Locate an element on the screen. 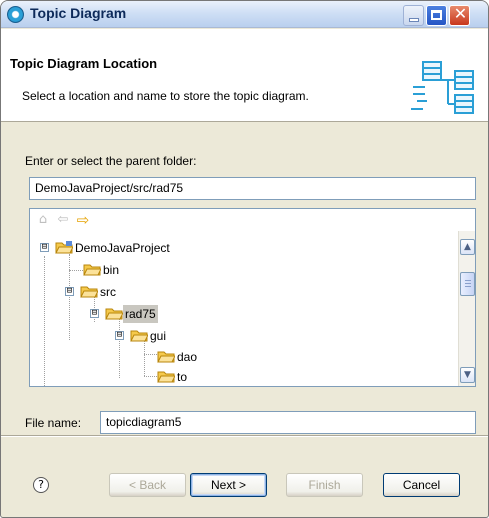 This screenshot has height=518, width=489. maximize-button is located at coordinates (436, 15).